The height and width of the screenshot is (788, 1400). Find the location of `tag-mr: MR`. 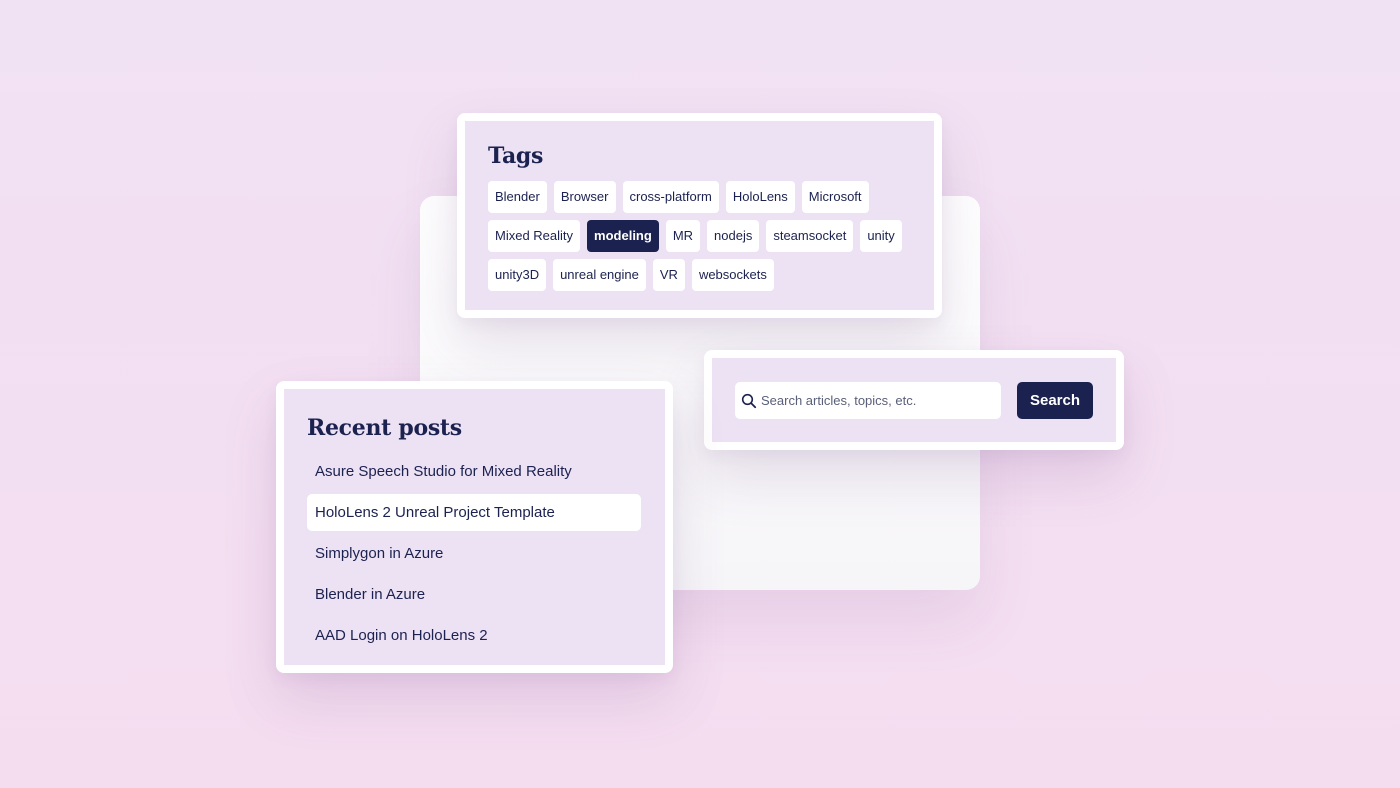

tag-mr: MR is located at coordinates (683, 236).